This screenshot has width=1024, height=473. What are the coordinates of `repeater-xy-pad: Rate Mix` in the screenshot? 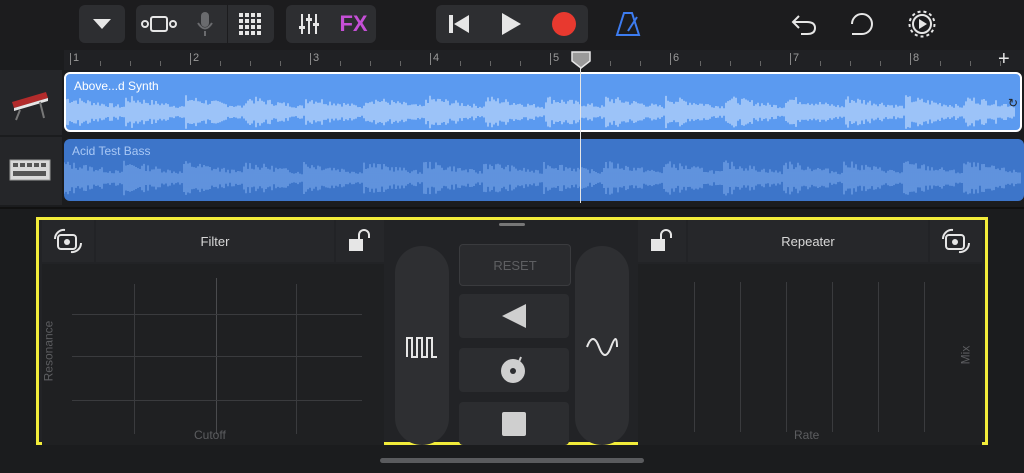 It's located at (810, 354).